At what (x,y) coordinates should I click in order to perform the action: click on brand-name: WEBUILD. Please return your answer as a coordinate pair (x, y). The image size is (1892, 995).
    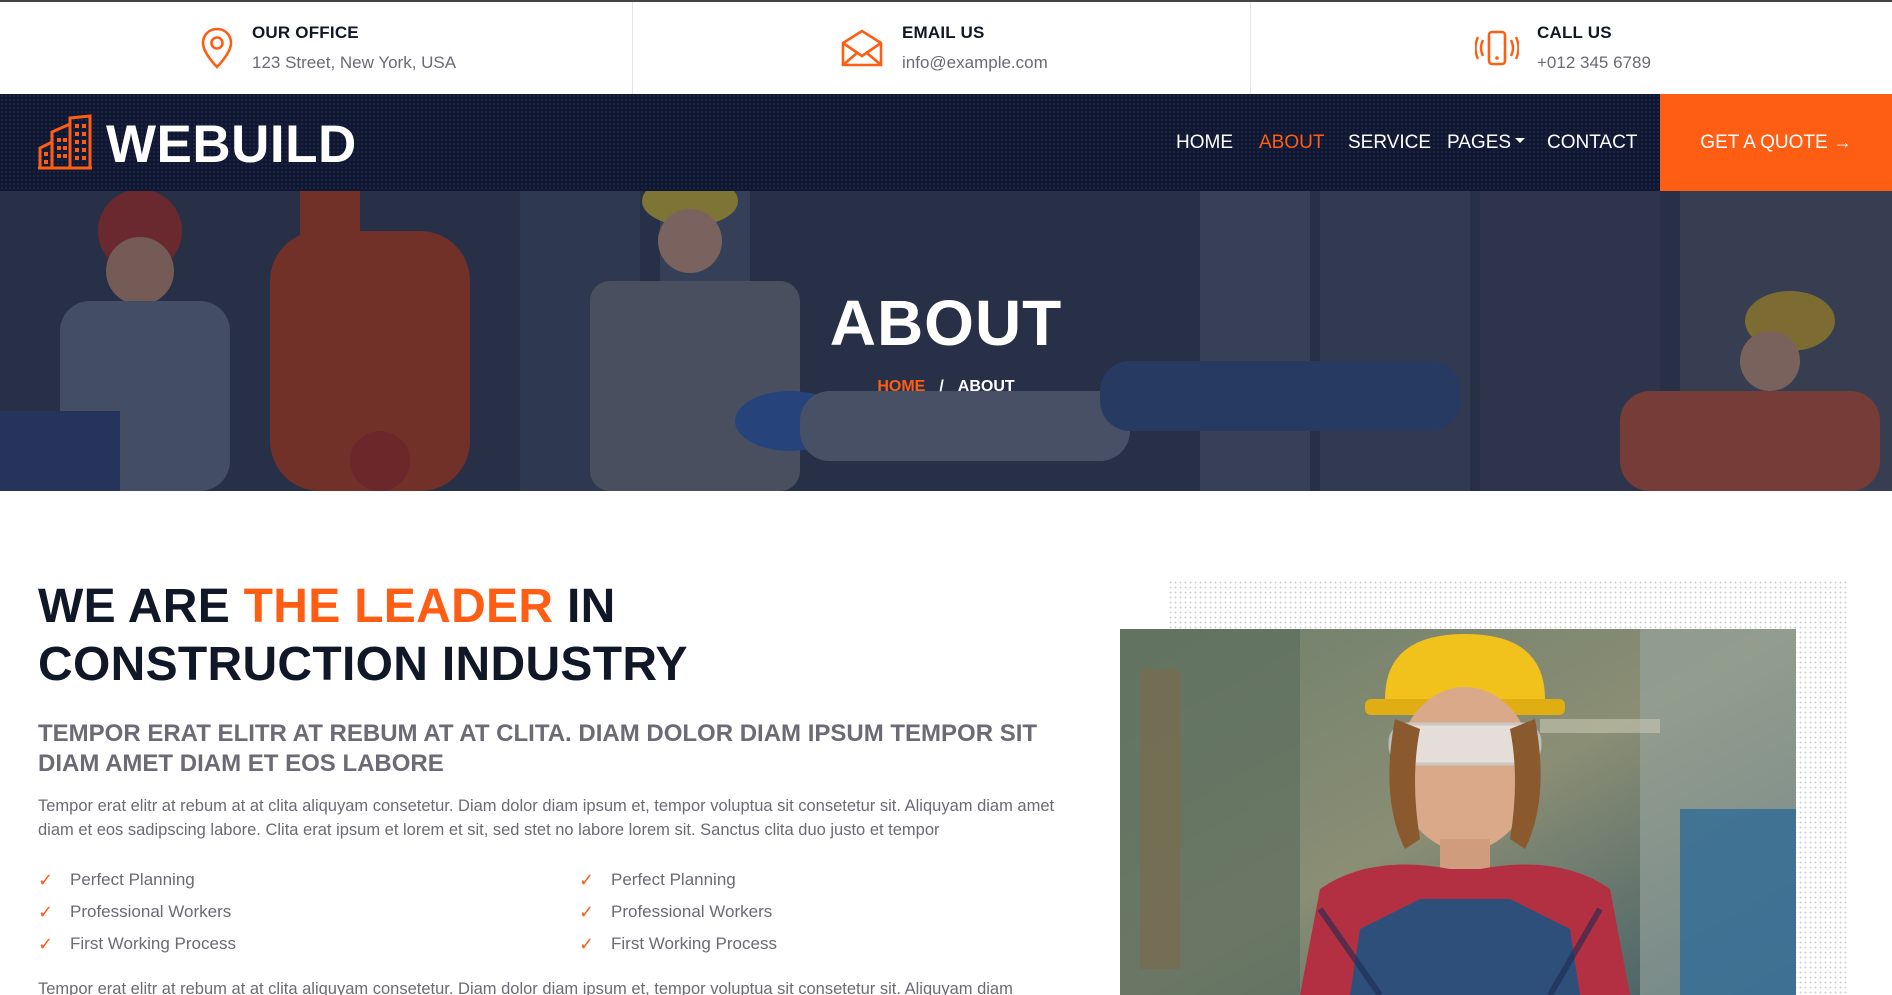
    Looking at the image, I should click on (231, 144).